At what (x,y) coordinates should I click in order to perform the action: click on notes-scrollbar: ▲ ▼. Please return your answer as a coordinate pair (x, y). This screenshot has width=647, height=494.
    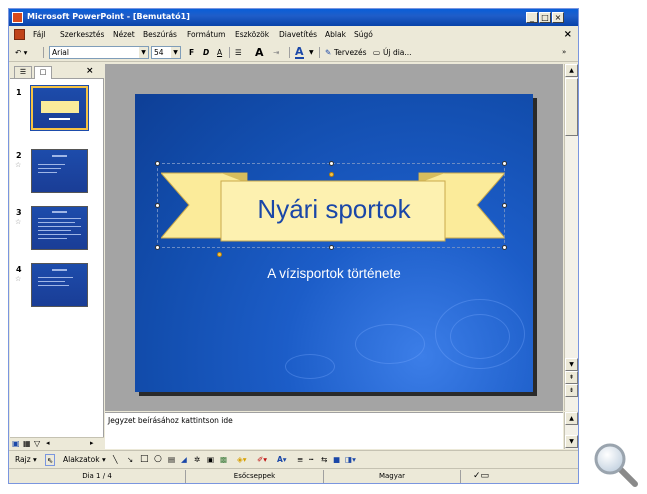
    Looking at the image, I should click on (571, 430).